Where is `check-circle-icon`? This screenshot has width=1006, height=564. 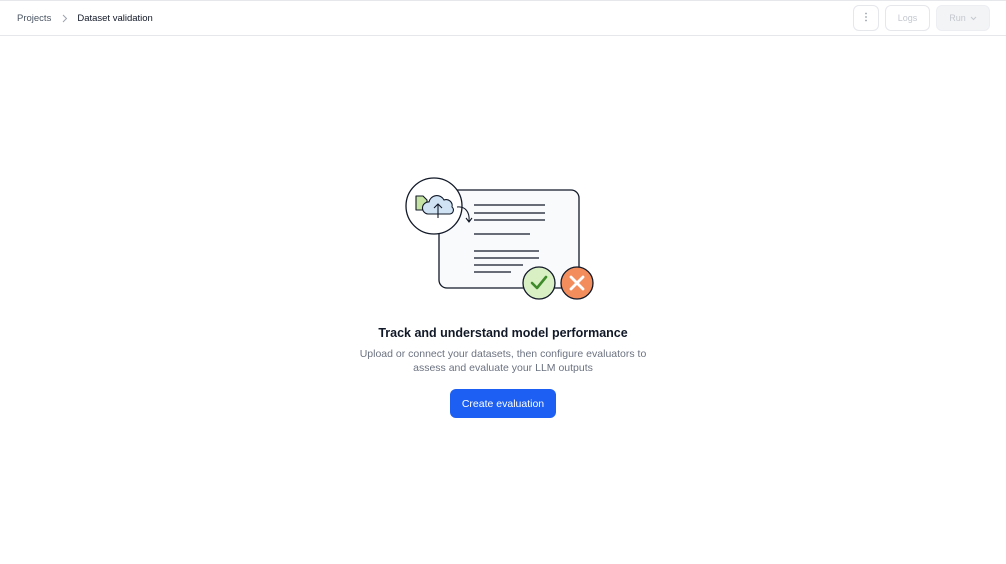
check-circle-icon is located at coordinates (539, 283).